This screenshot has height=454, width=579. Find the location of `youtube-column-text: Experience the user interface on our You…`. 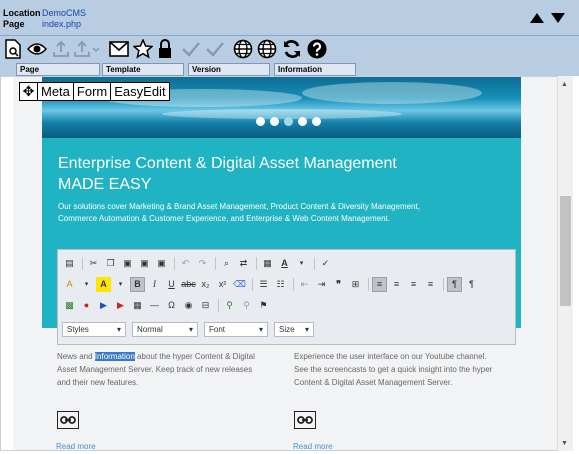

youtube-column-text: Experience the user interface on our You… is located at coordinates (396, 369).